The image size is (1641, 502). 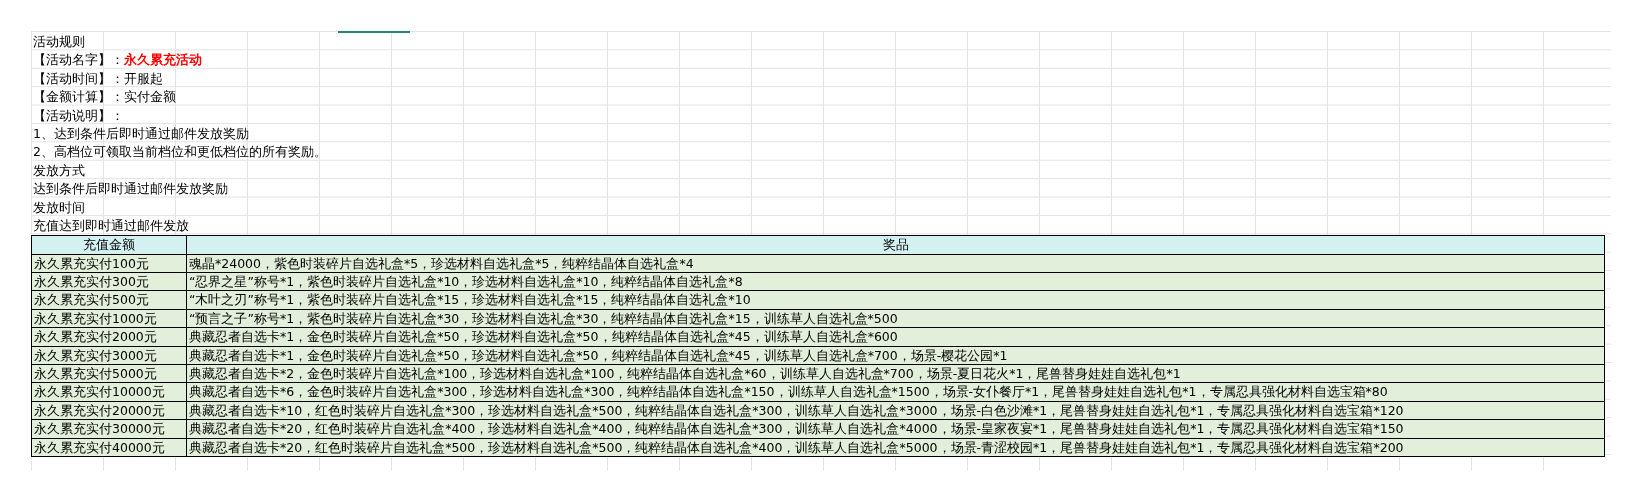 What do you see at coordinates (150, 97) in the screenshot?
I see `rule-value: 实付金额` at bounding box center [150, 97].